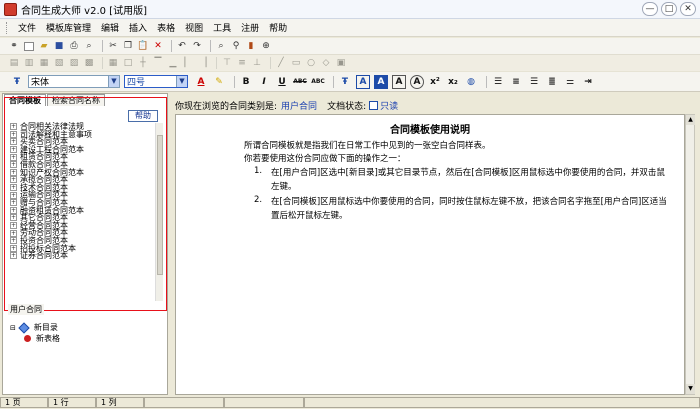 This screenshot has height=409, width=700. I want to click on help-button: 帮助, so click(143, 116).